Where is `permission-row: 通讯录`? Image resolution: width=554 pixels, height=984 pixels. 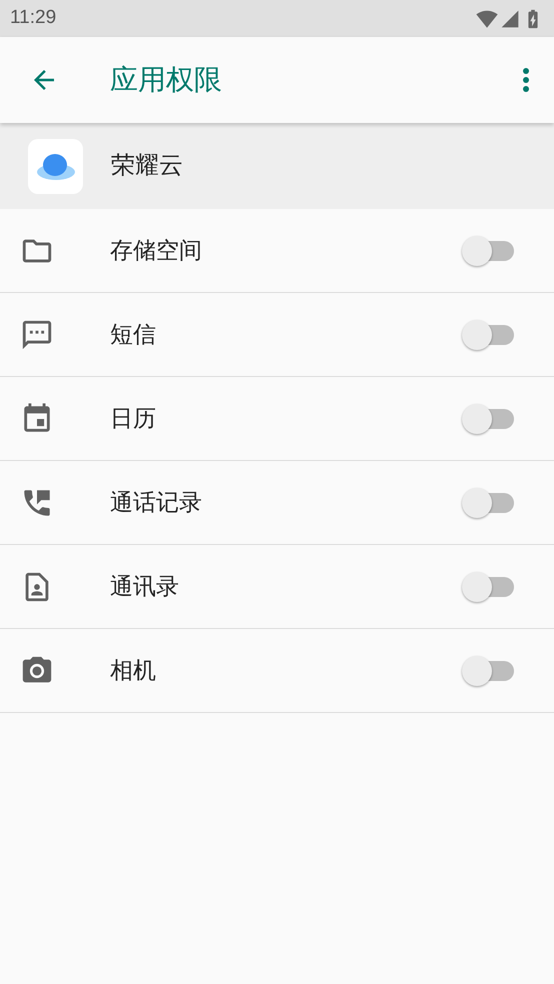
permission-row: 通讯录 is located at coordinates (277, 587).